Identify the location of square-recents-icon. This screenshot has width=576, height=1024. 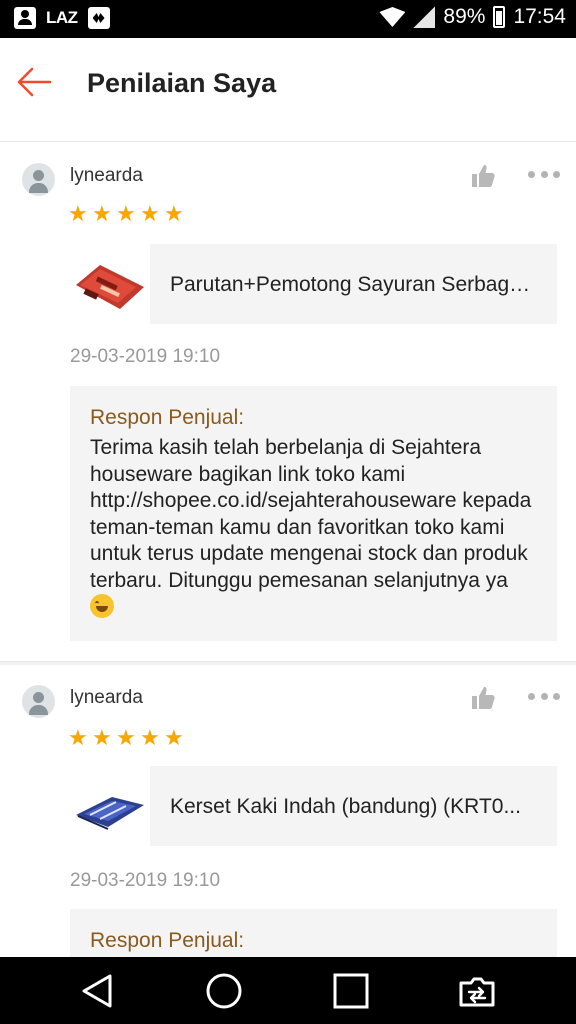
(351, 991).